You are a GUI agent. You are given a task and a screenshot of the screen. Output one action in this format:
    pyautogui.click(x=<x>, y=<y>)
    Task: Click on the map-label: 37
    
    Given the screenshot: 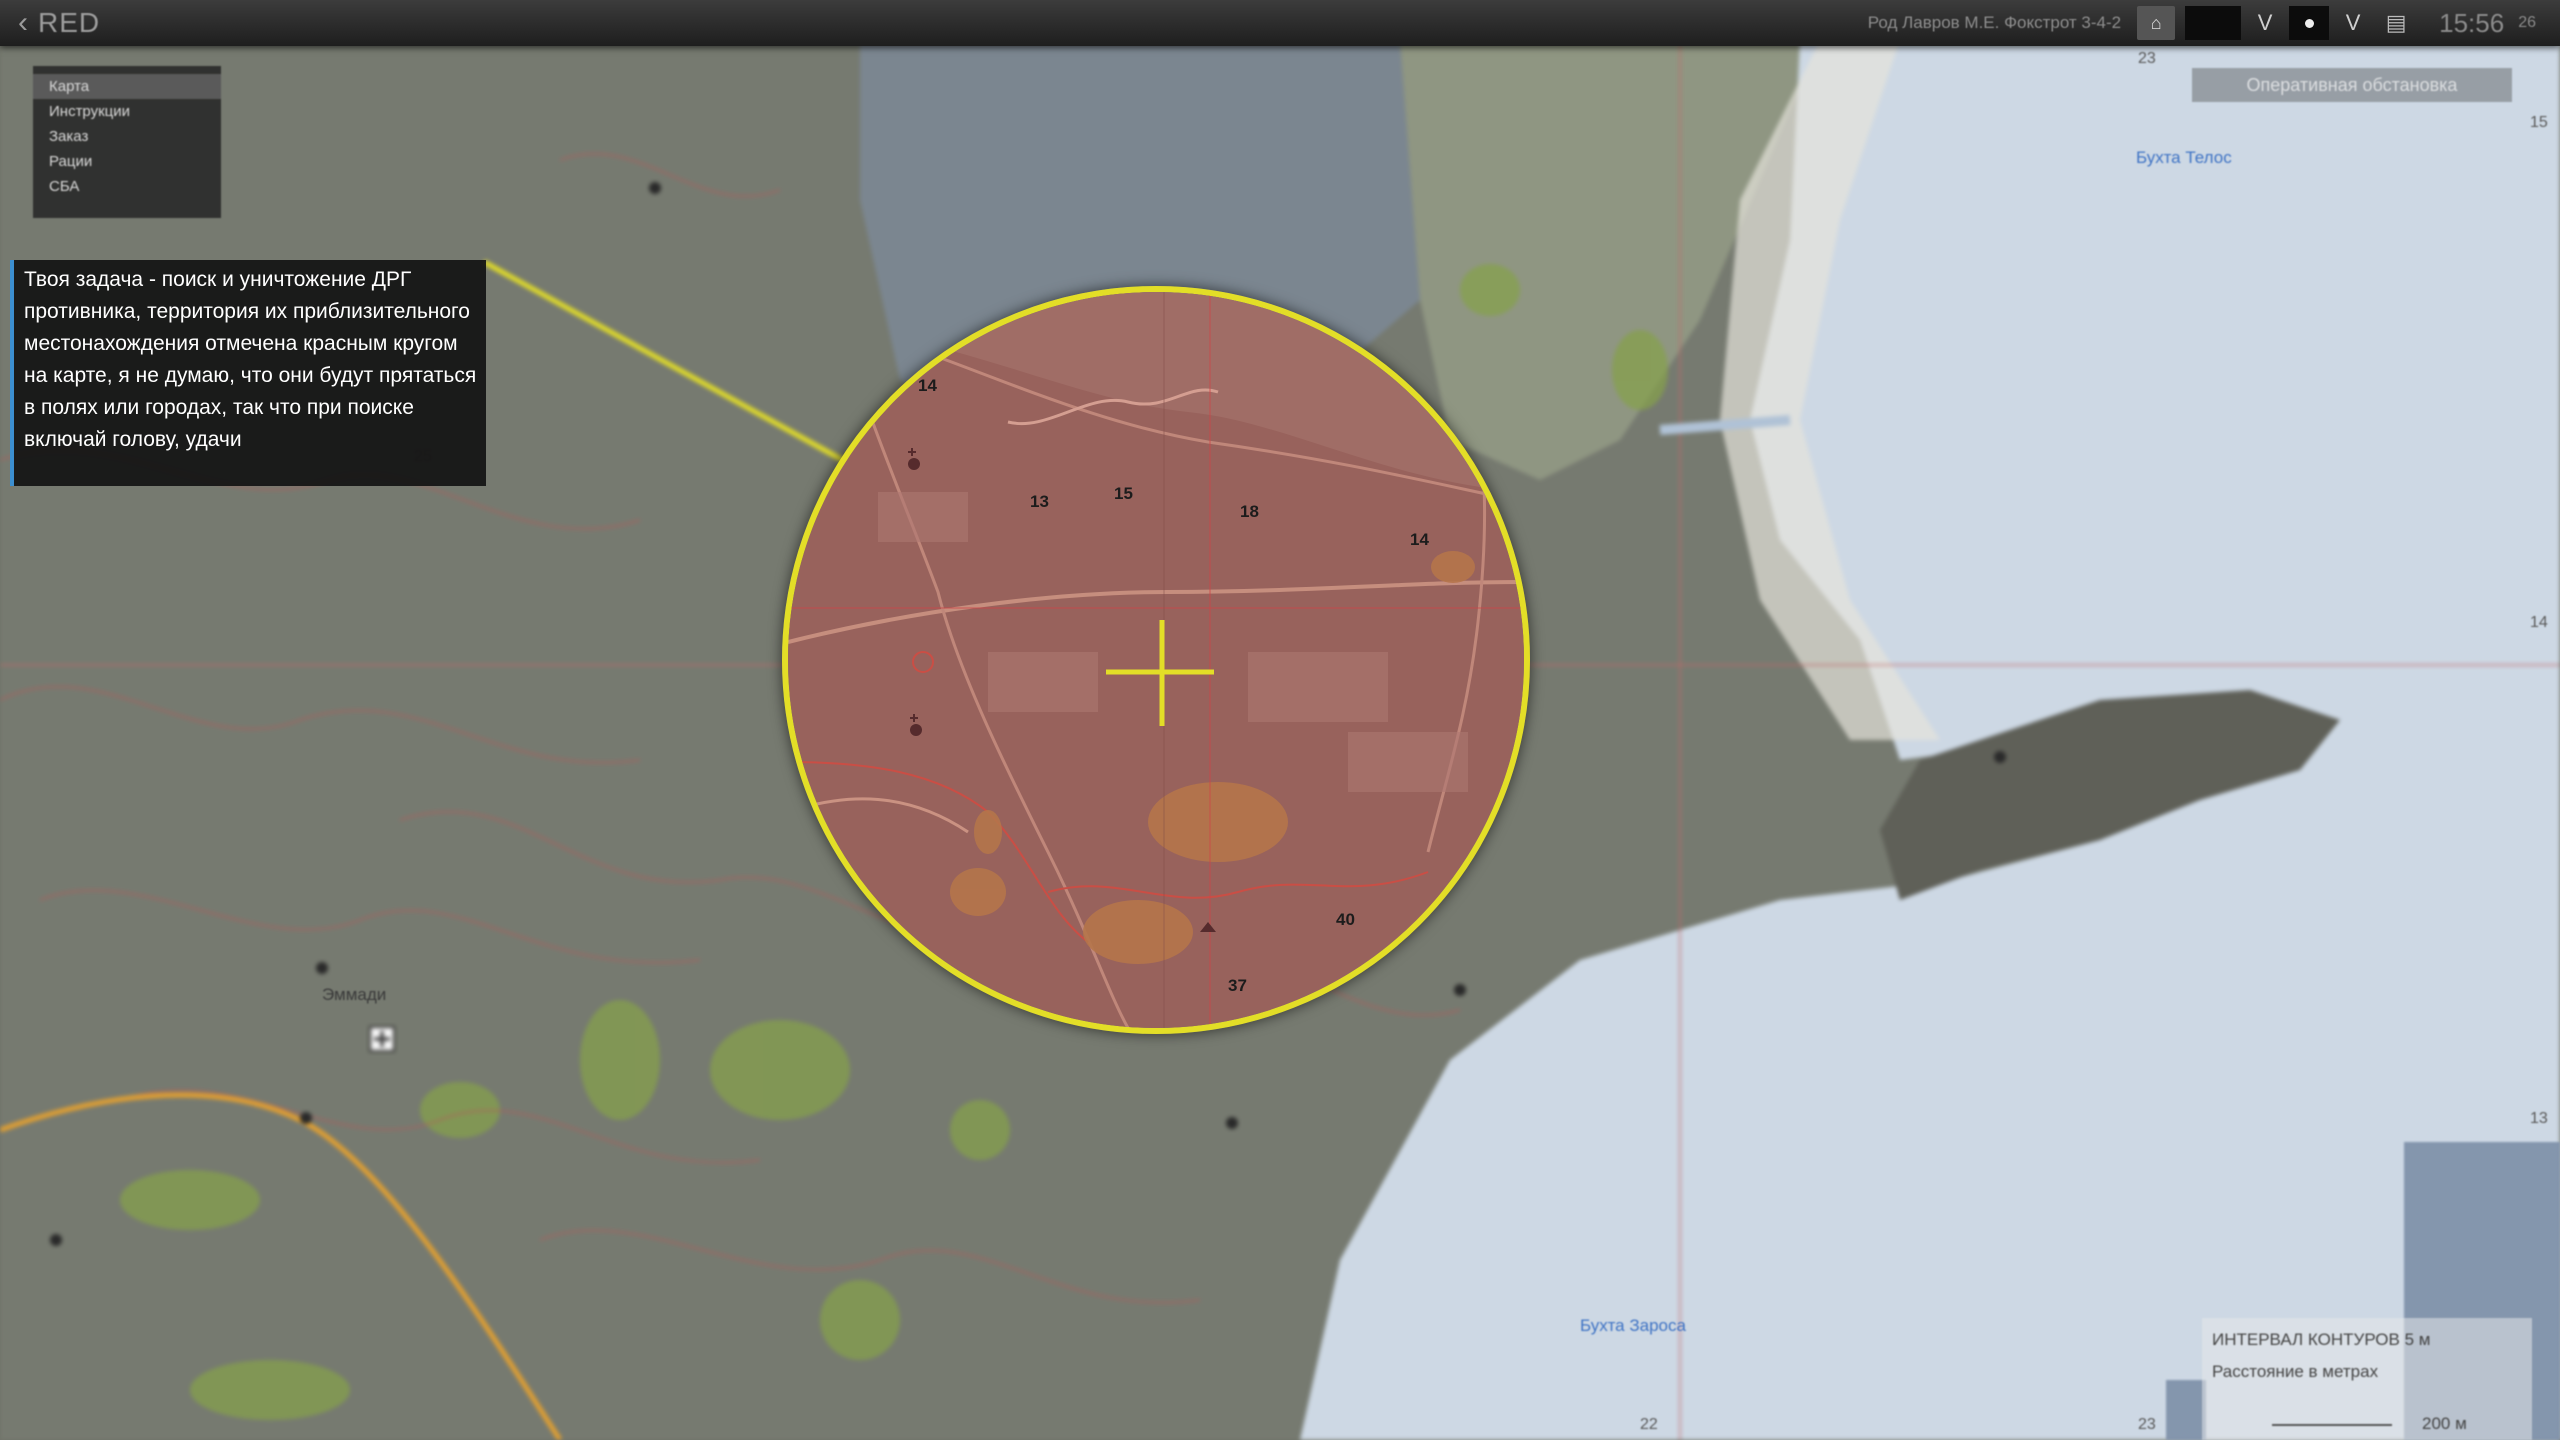 What is the action you would take?
    pyautogui.click(x=1237, y=985)
    